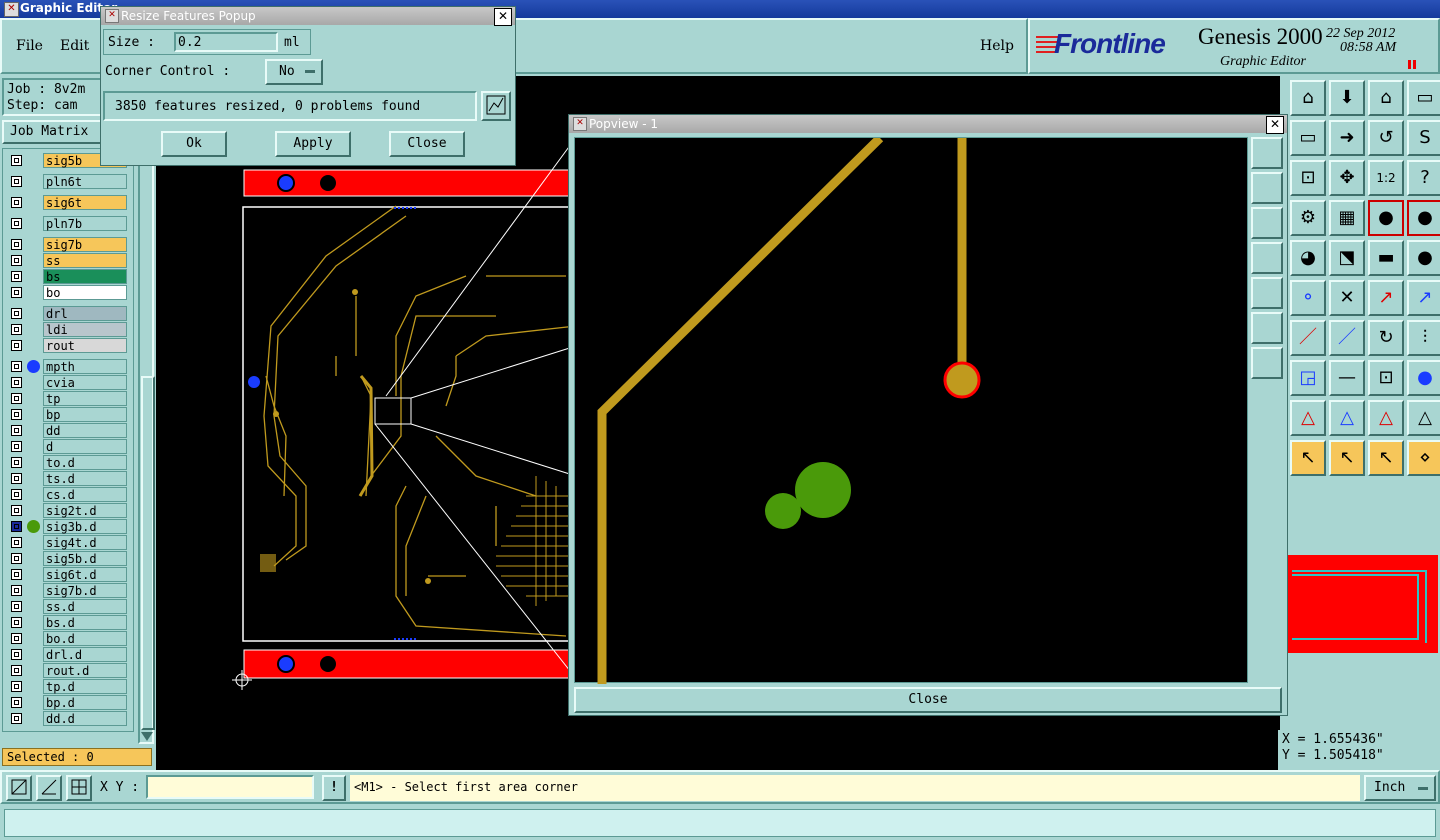 The height and width of the screenshot is (840, 1440). Describe the element at coordinates (68, 430) in the screenshot. I see `layer-row: dd` at that location.